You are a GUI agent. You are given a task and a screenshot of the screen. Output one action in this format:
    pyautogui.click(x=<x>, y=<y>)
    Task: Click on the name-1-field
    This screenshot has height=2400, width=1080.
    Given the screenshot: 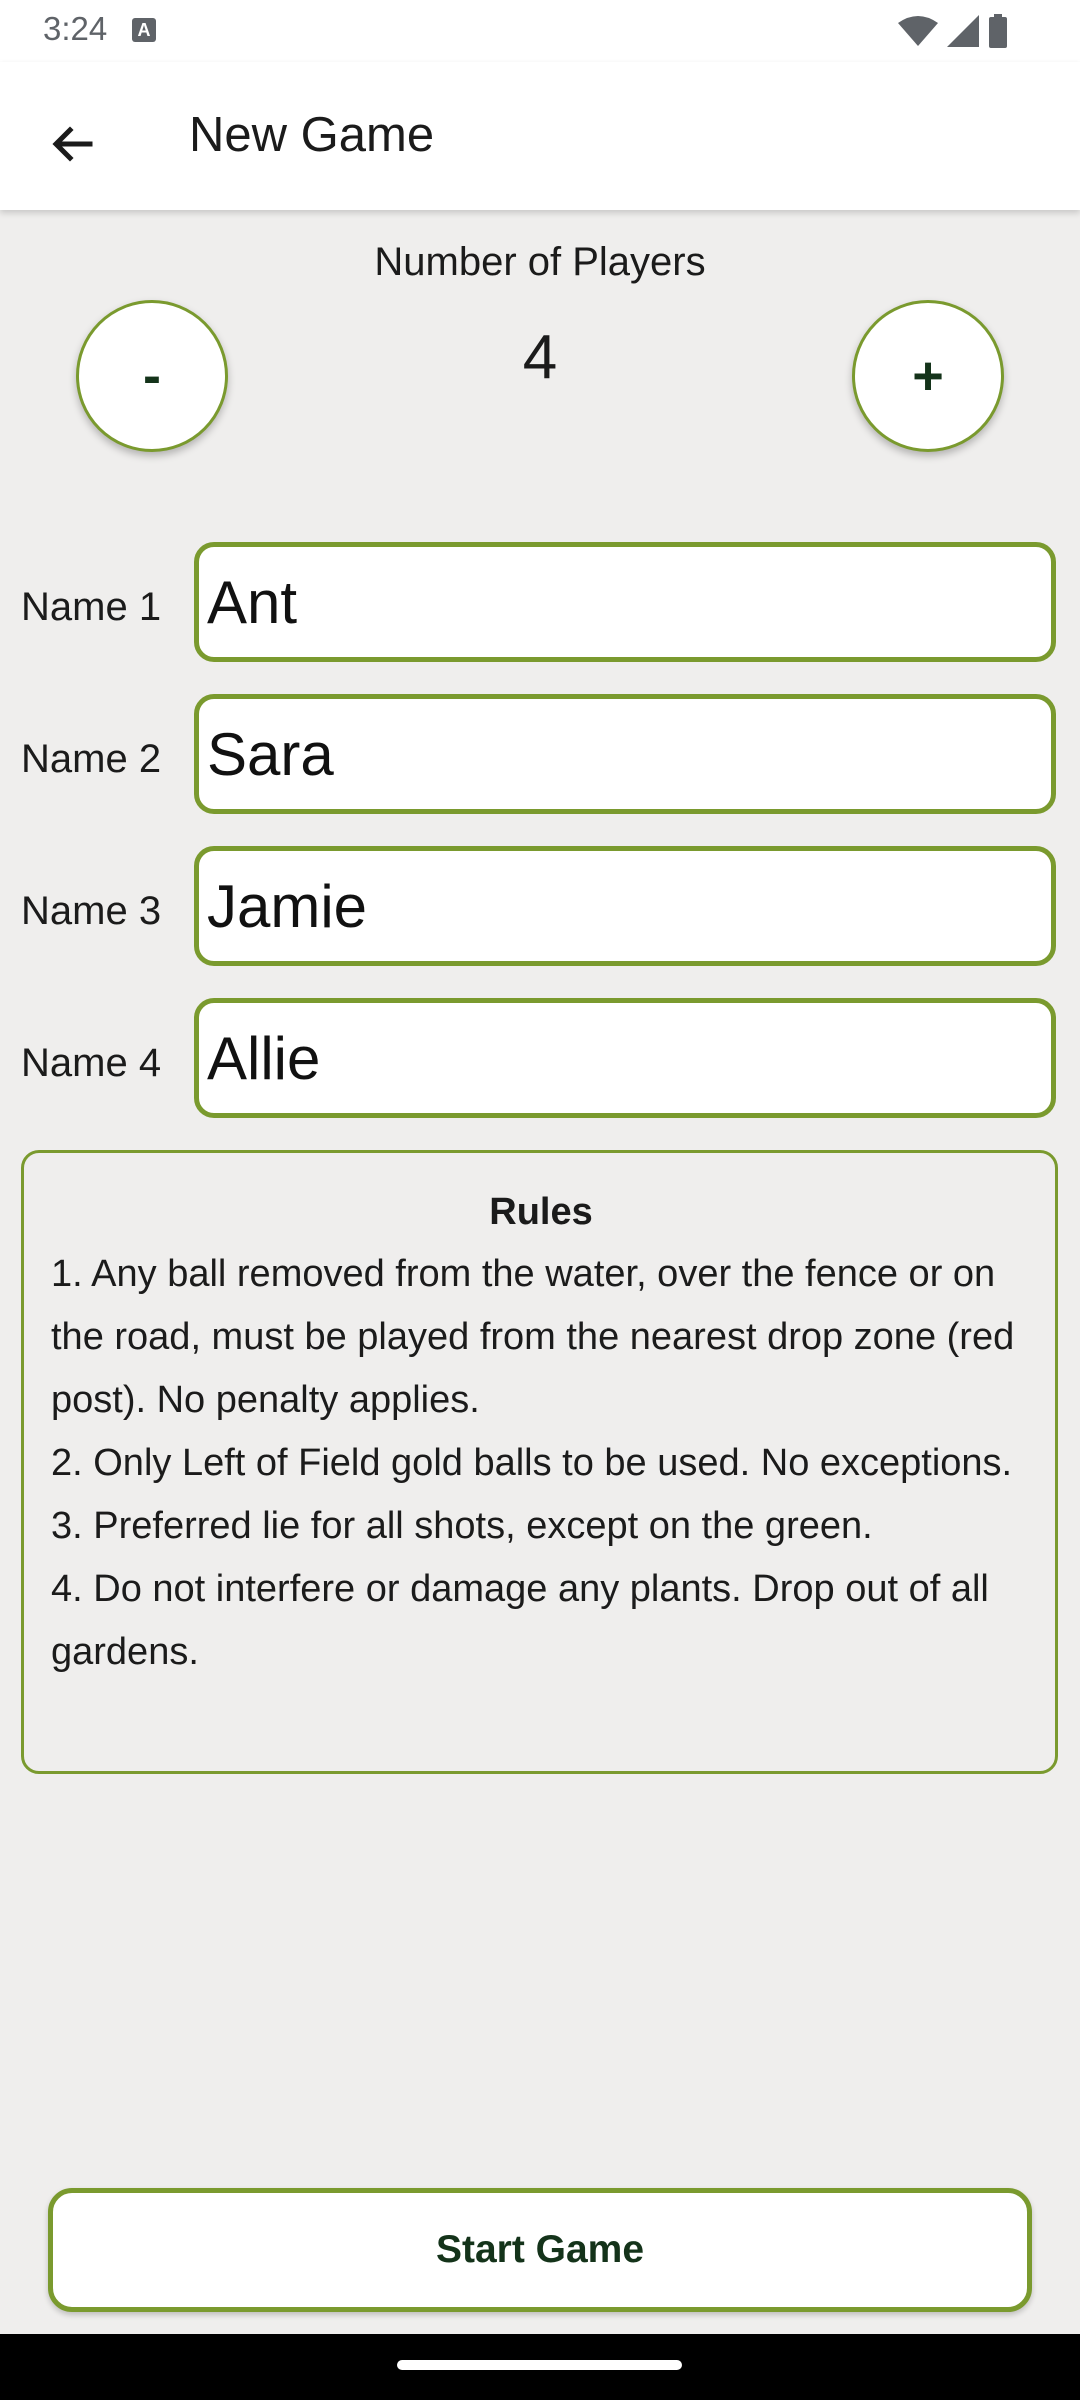 What is the action you would take?
    pyautogui.click(x=625, y=602)
    